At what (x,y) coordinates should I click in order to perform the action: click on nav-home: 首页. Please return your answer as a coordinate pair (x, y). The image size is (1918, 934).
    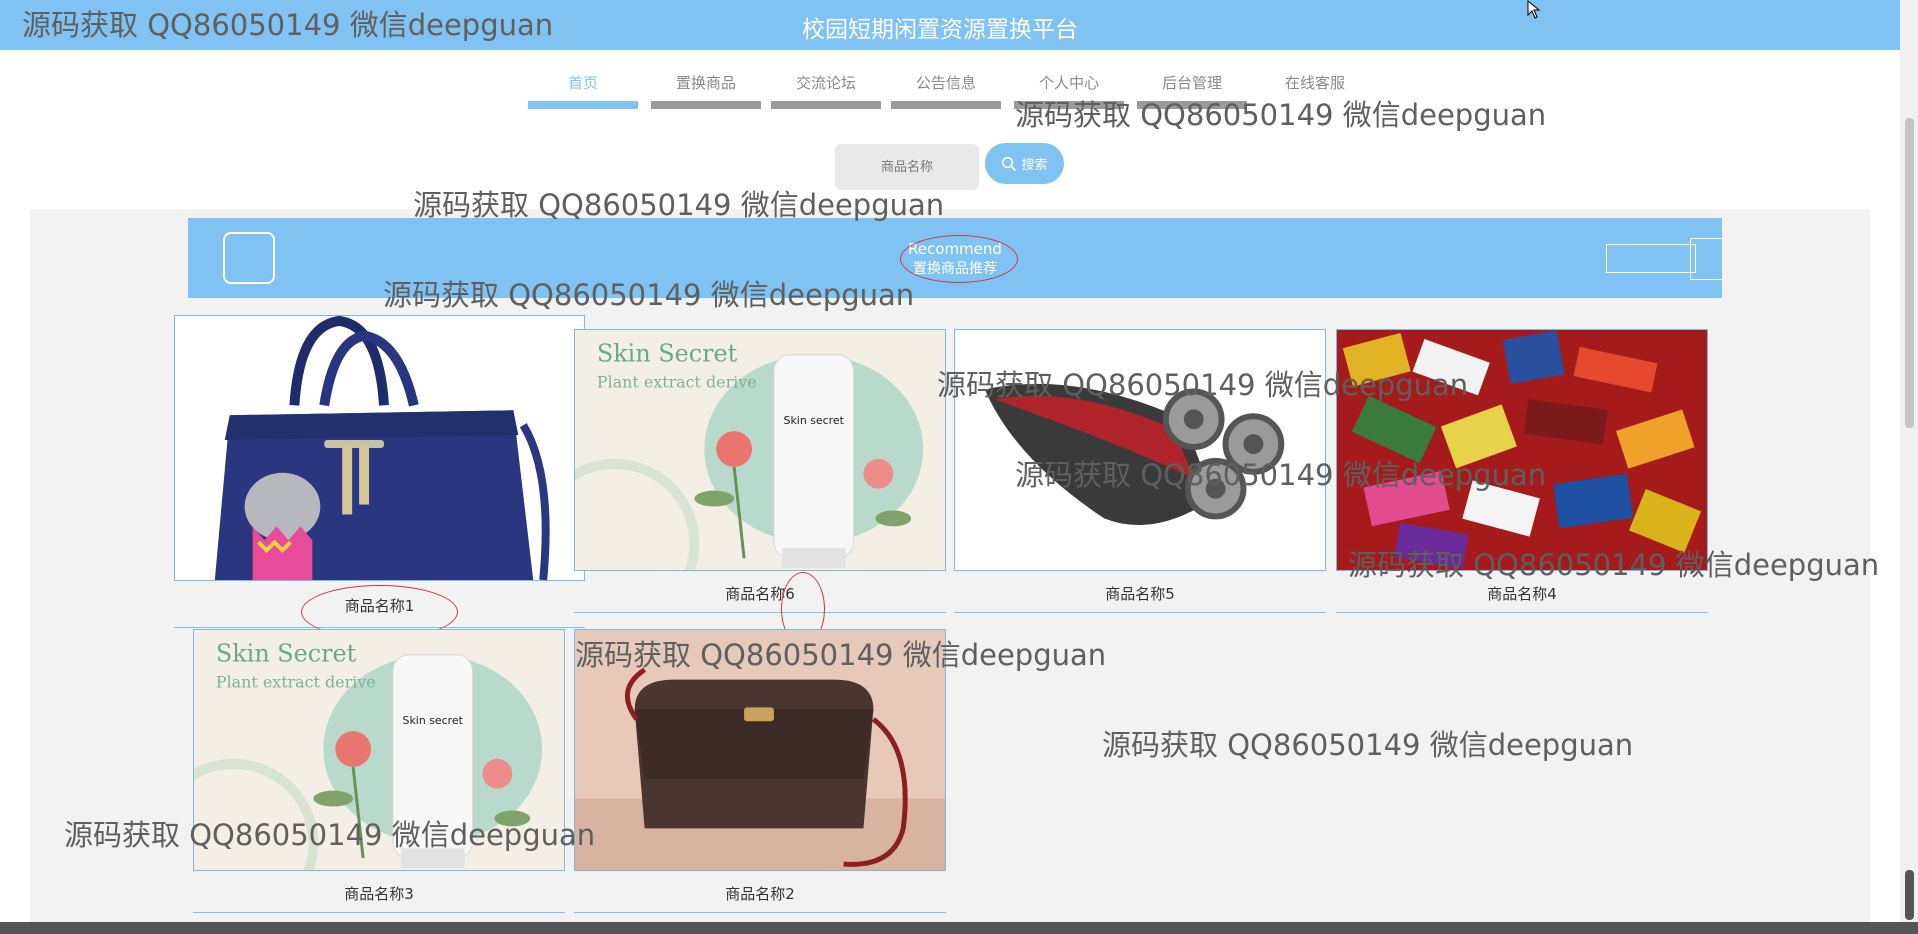
    Looking at the image, I should click on (583, 89).